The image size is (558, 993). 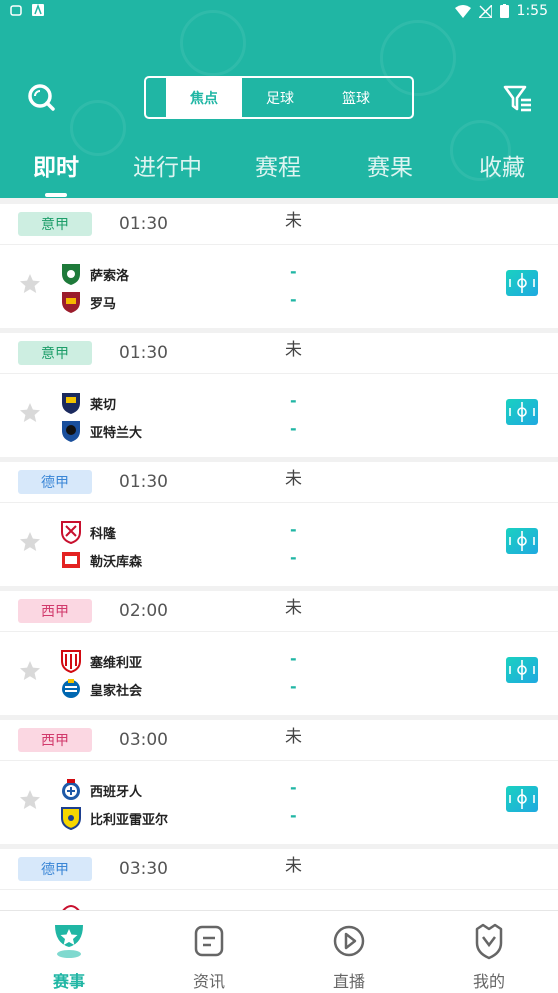 What do you see at coordinates (462, 11) in the screenshot?
I see `wifi-icon` at bounding box center [462, 11].